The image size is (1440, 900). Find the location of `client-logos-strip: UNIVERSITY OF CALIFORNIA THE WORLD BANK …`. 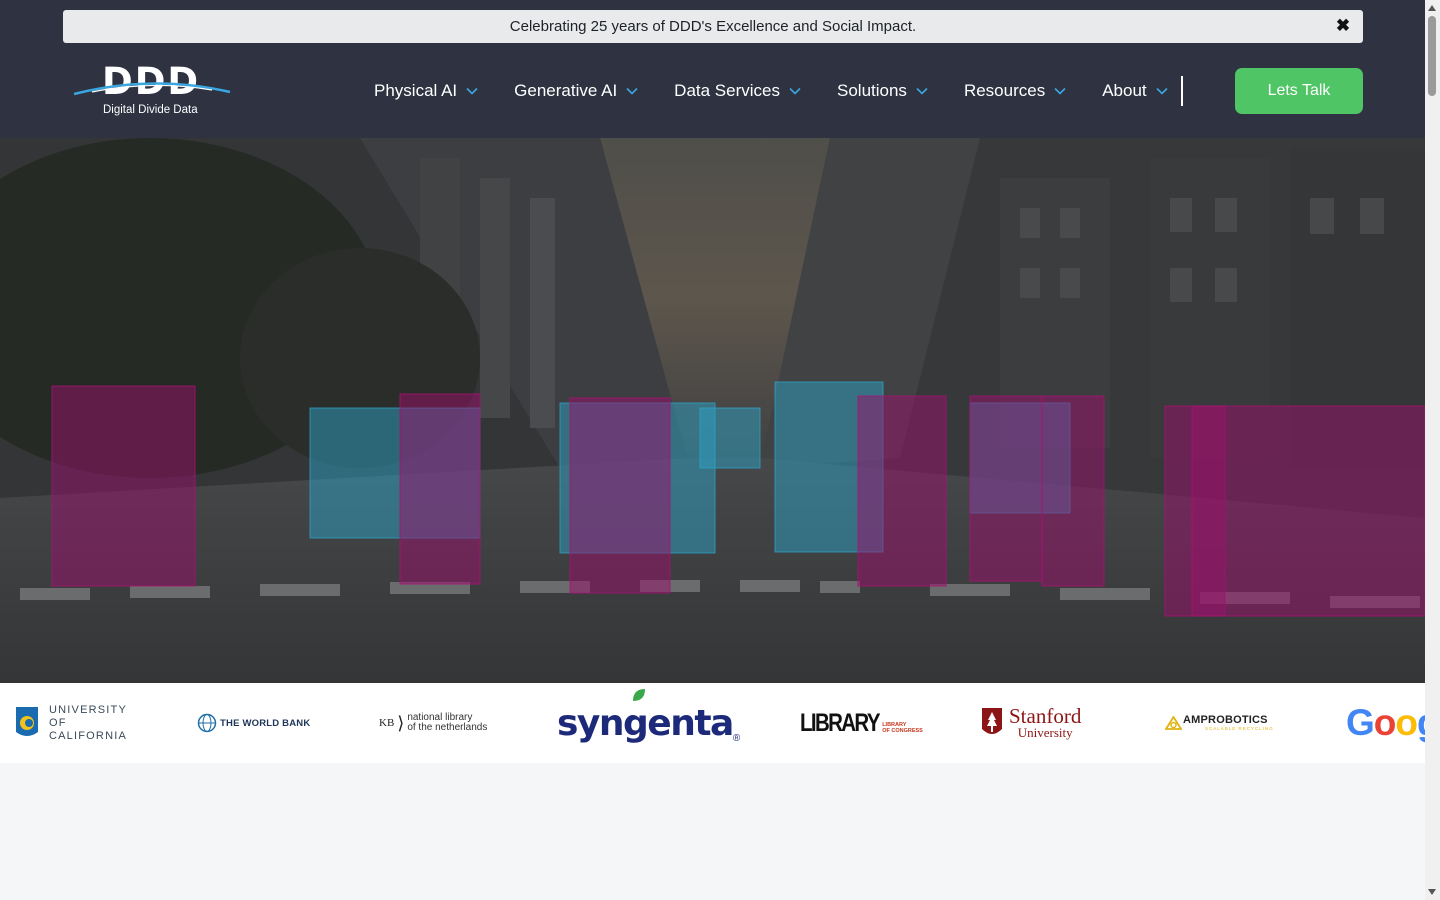

client-logos-strip: UNIVERSITY OF CALIFORNIA THE WORLD BANK … is located at coordinates (712, 723).